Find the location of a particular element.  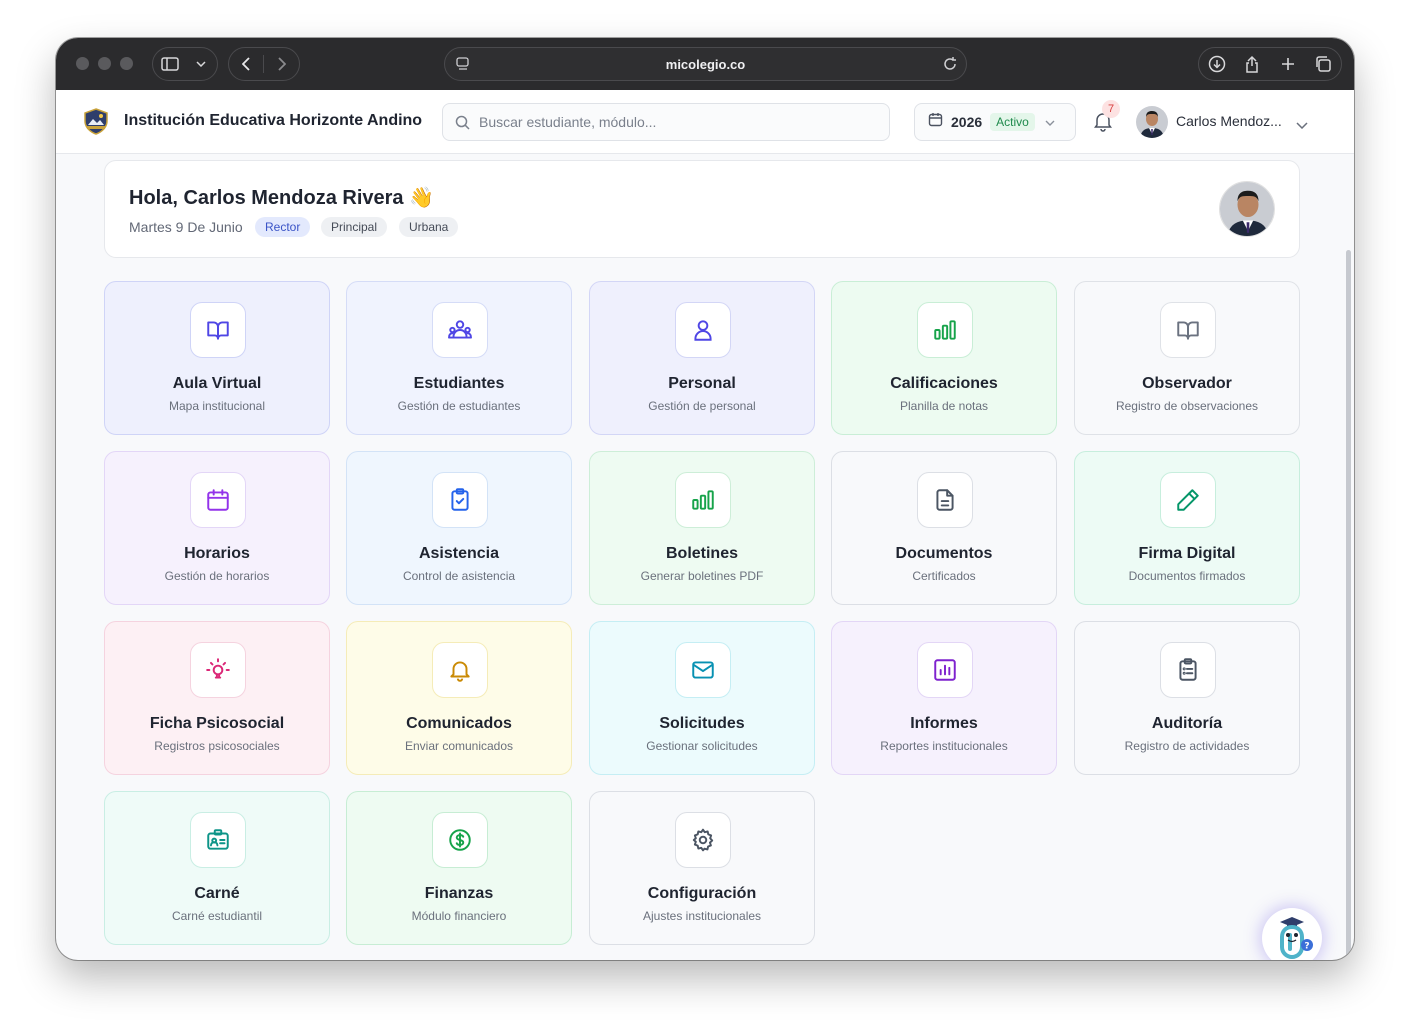

module-title: Configuración is located at coordinates (702, 893).